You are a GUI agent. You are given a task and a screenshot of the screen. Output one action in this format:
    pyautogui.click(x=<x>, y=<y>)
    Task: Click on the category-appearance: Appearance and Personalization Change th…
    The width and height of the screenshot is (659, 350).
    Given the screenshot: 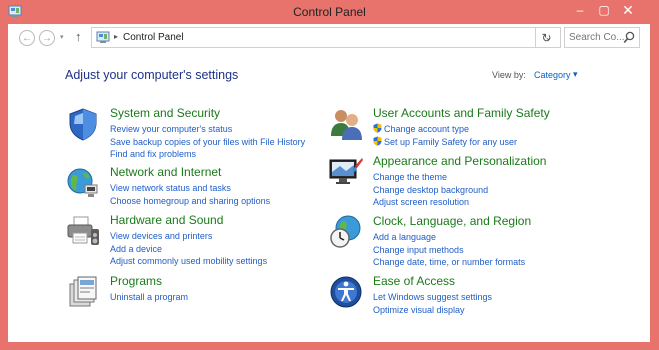 What is the action you would take?
    pyautogui.click(x=453, y=181)
    